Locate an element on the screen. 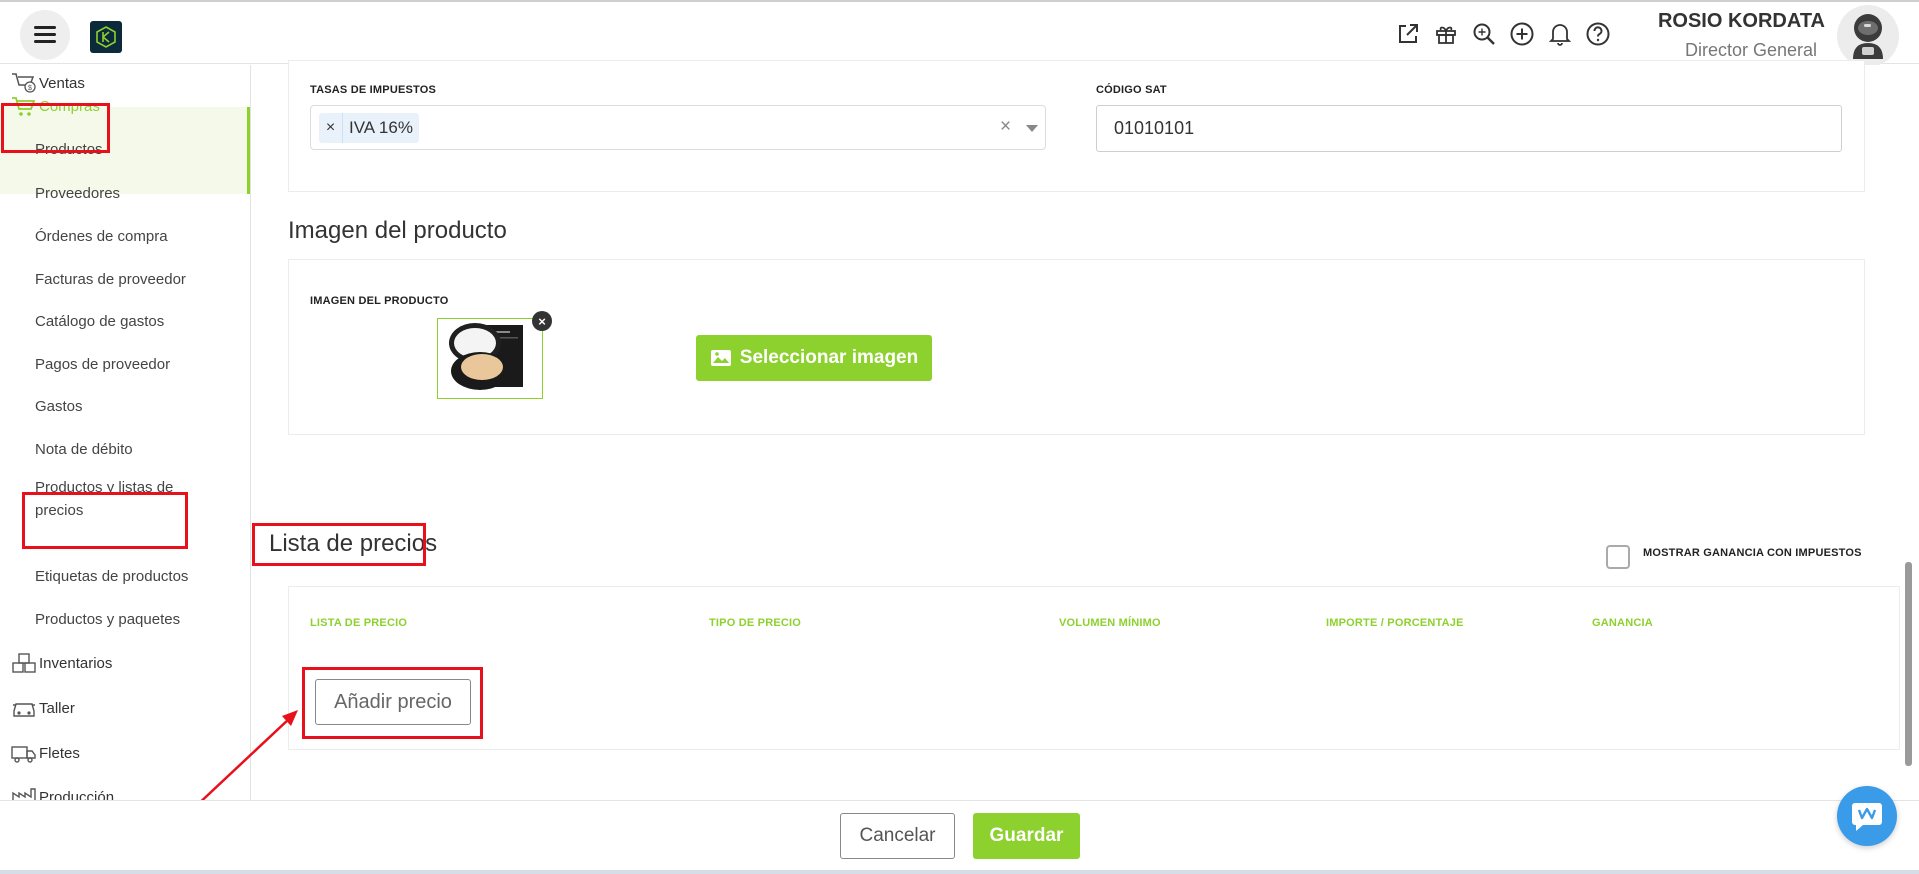  bottom-edge is located at coordinates (959, 872).